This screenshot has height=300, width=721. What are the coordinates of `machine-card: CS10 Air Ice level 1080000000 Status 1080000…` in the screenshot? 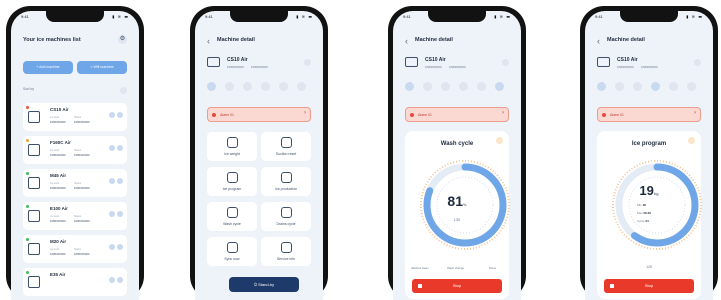 It's located at (75, 117).